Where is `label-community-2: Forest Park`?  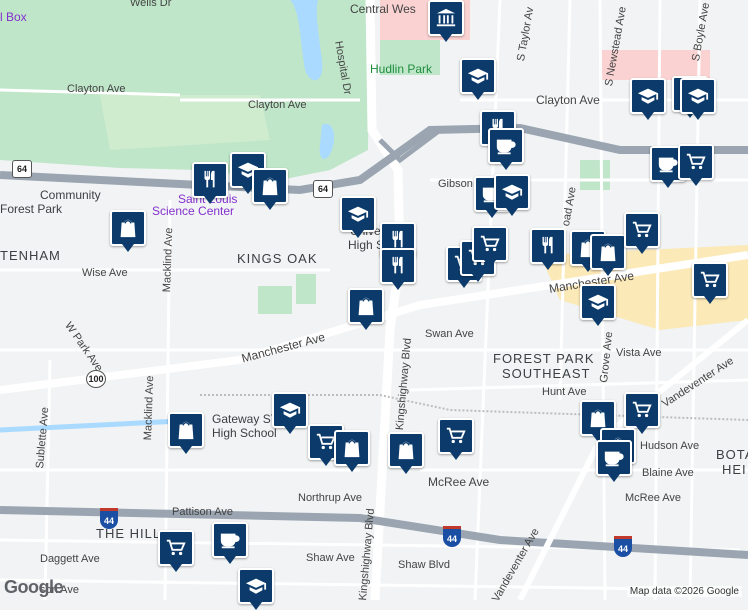
label-community-2: Forest Park is located at coordinates (31, 209).